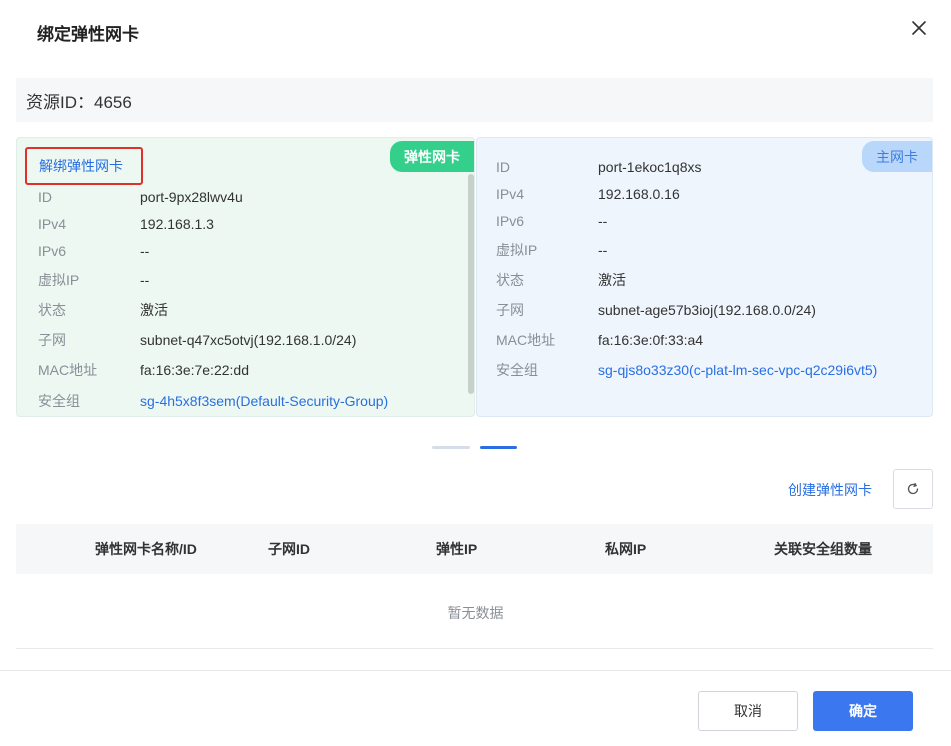 This screenshot has height=746, width=951. I want to click on refresh-button, so click(913, 489).